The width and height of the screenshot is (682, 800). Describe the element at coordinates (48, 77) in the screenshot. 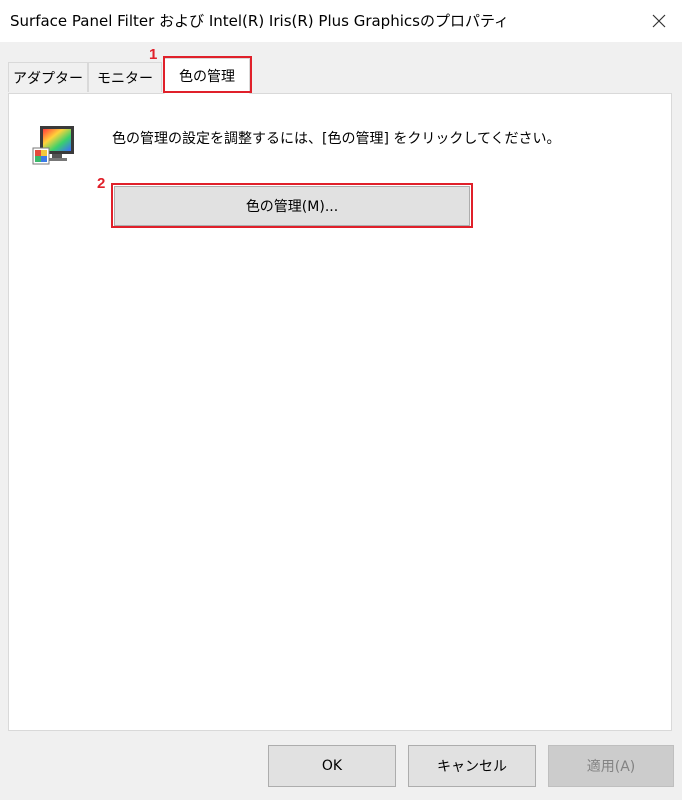

I see `tab-adapter: アダプター` at that location.